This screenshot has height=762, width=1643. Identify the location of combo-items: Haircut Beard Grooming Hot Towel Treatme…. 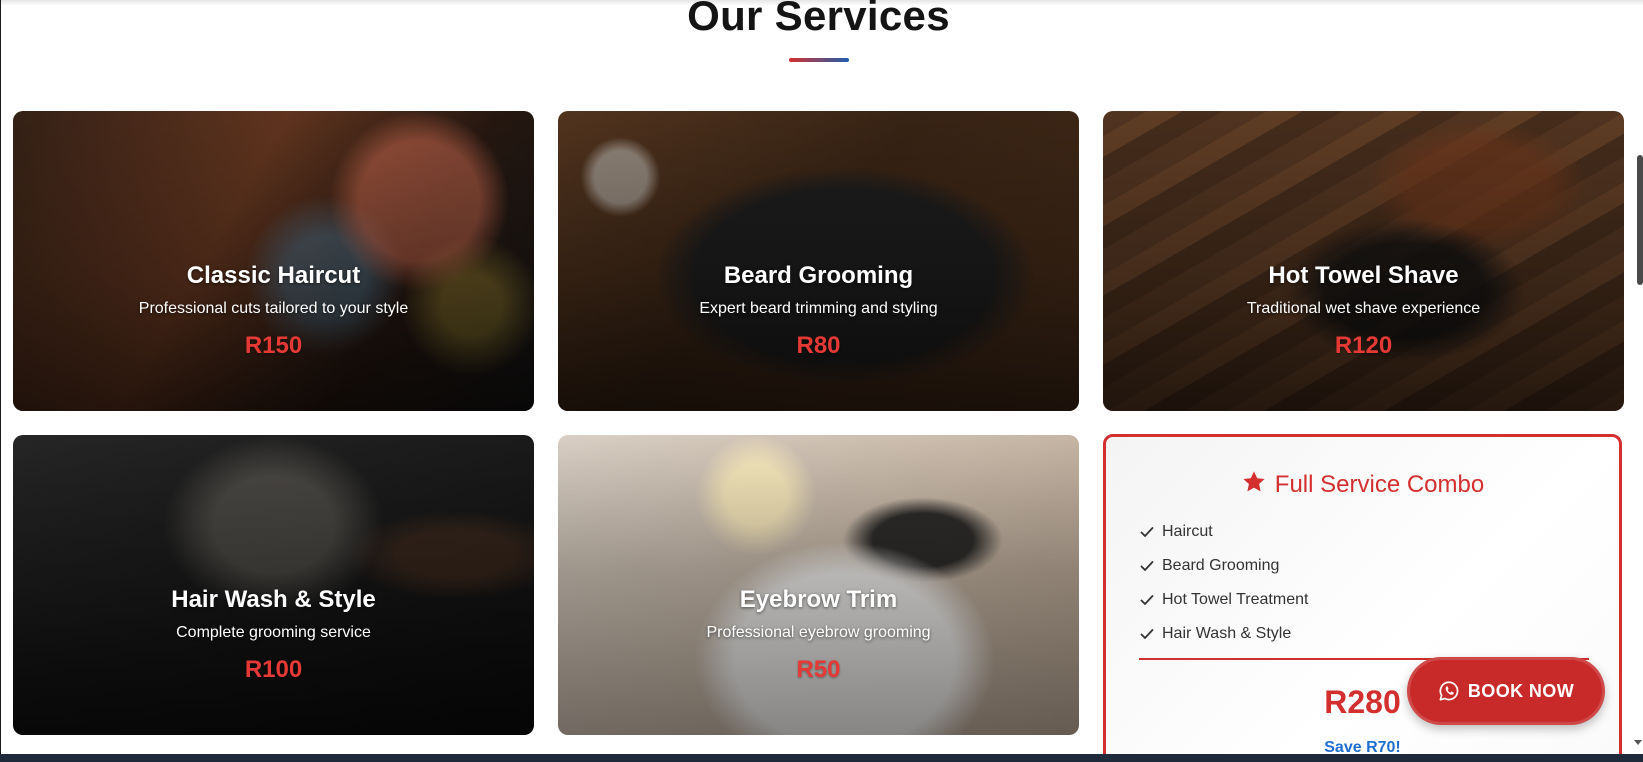
(1223, 583).